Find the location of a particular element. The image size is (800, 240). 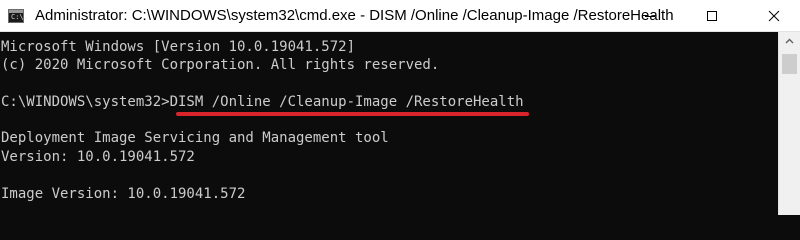

close-icon is located at coordinates (774, 15).